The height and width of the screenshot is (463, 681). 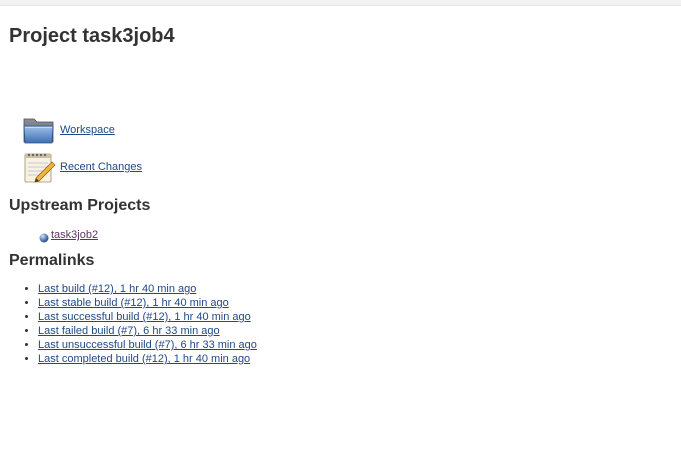 What do you see at coordinates (129, 331) in the screenshot?
I see `permalink-last-failed-build: Last failed build (#7), 6 hr 33 min ago` at bounding box center [129, 331].